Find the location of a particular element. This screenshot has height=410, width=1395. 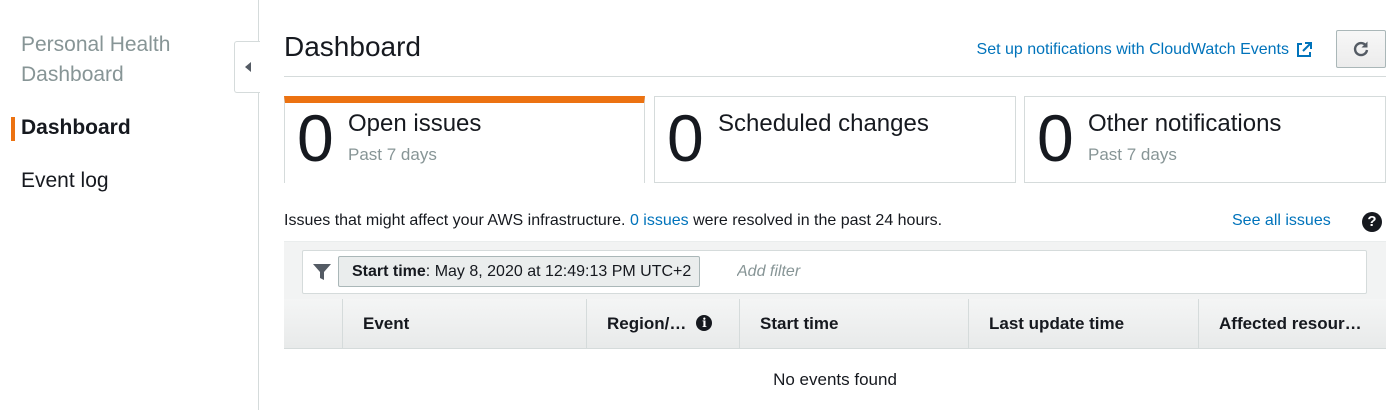

caret-left-icon is located at coordinates (247, 67).